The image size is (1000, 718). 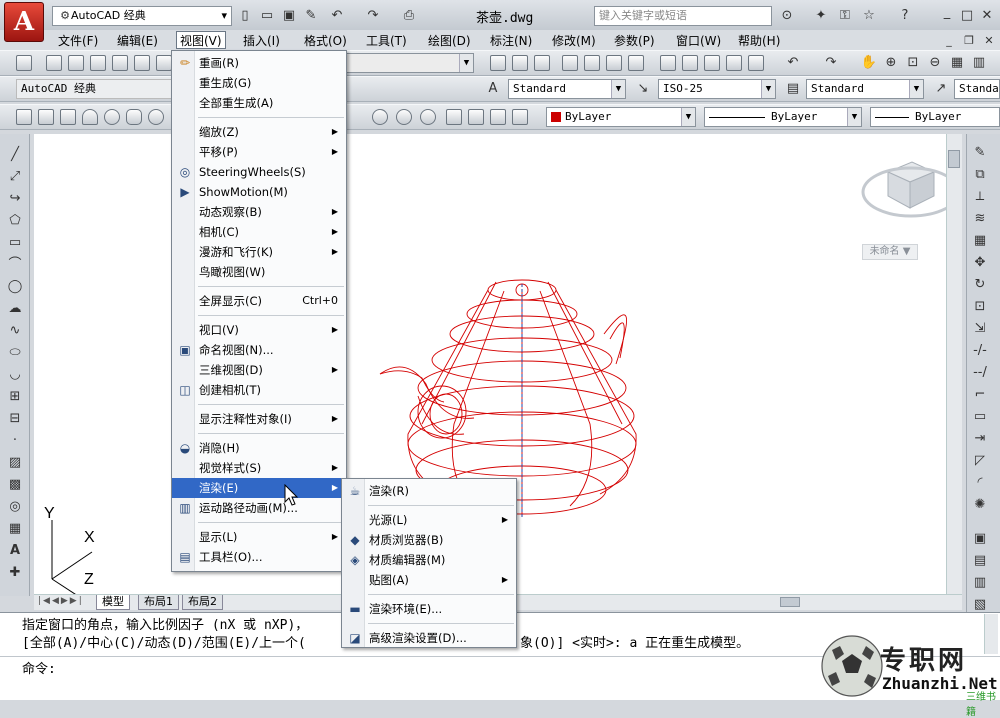 What do you see at coordinates (337, 16) in the screenshot?
I see `undo-icon: ↶` at bounding box center [337, 16].